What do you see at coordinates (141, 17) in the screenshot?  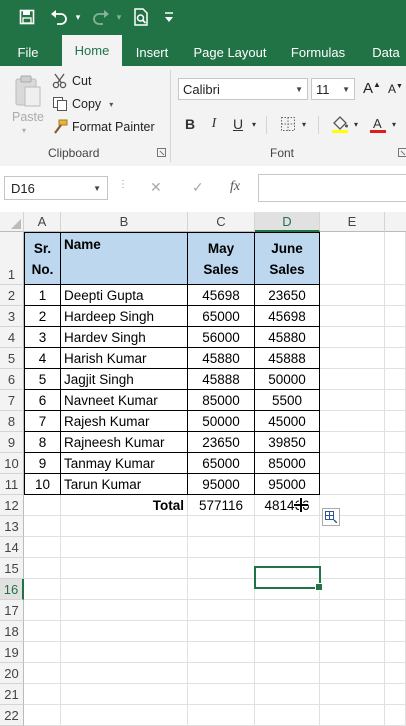 I see `print-preview-icon` at bounding box center [141, 17].